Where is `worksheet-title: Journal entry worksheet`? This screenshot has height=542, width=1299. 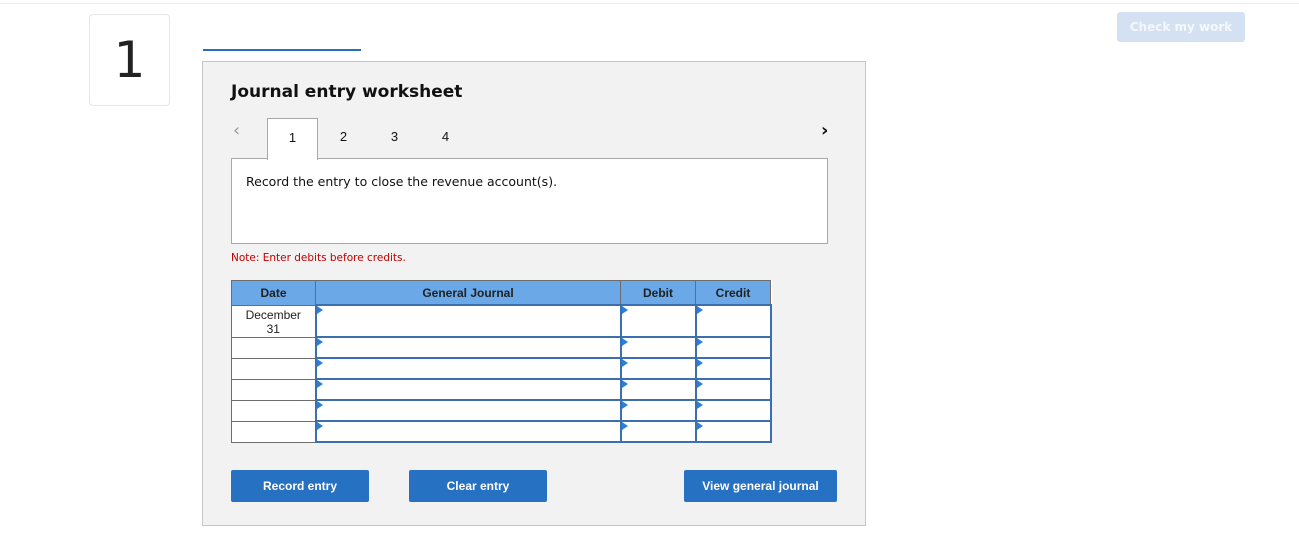 worksheet-title: Journal entry worksheet is located at coordinates (347, 92).